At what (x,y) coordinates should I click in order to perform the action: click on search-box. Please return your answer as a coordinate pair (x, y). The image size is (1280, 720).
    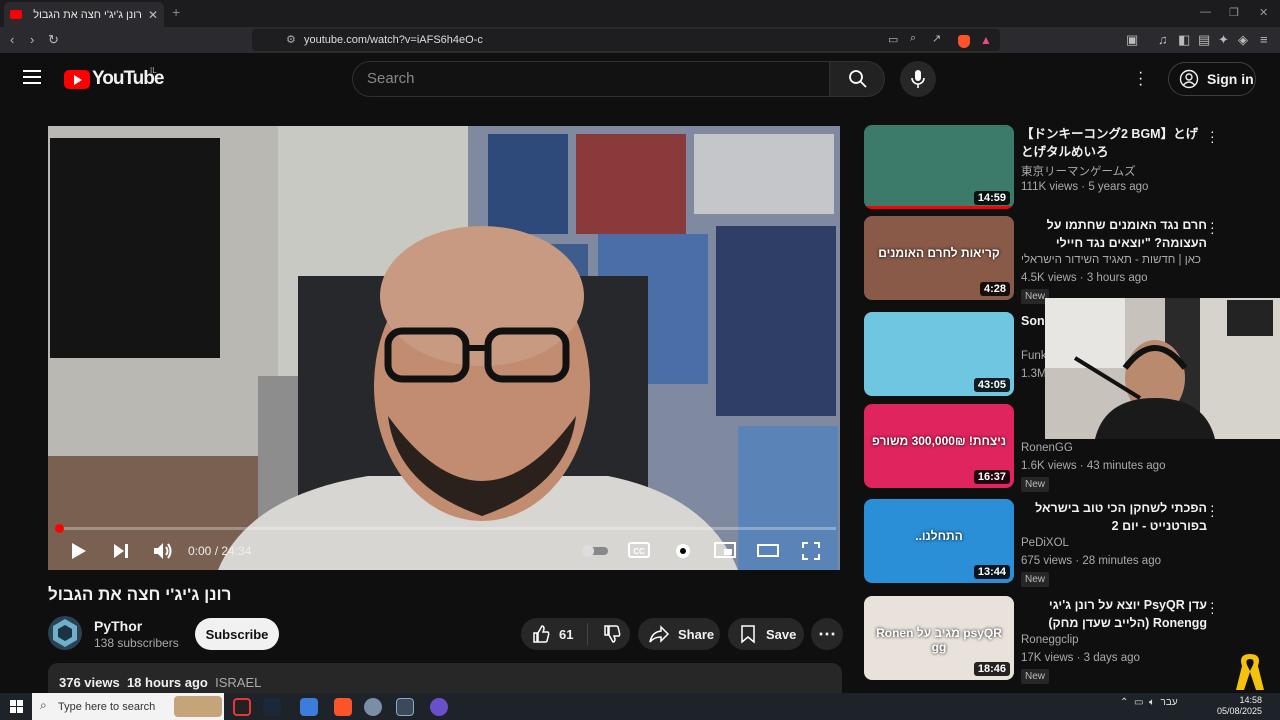
    Looking at the image, I should click on (591, 79).